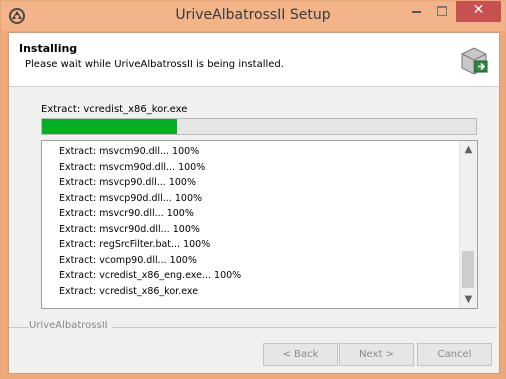 This screenshot has height=379, width=506. I want to click on close-button: ✕, so click(478, 11).